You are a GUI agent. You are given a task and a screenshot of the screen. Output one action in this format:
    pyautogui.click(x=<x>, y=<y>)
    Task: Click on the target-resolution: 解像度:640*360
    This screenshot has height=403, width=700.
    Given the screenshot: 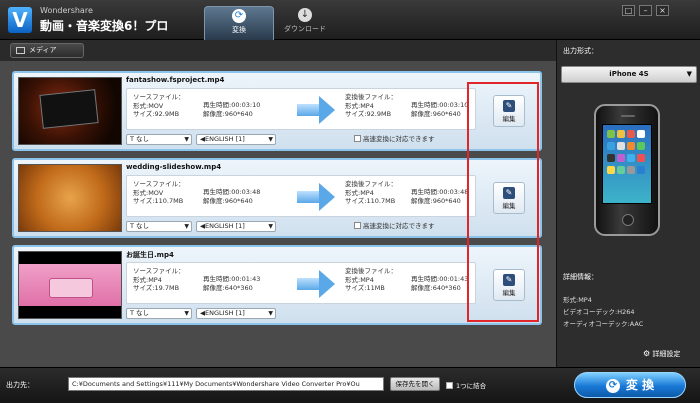 What is the action you would take?
    pyautogui.click(x=436, y=287)
    